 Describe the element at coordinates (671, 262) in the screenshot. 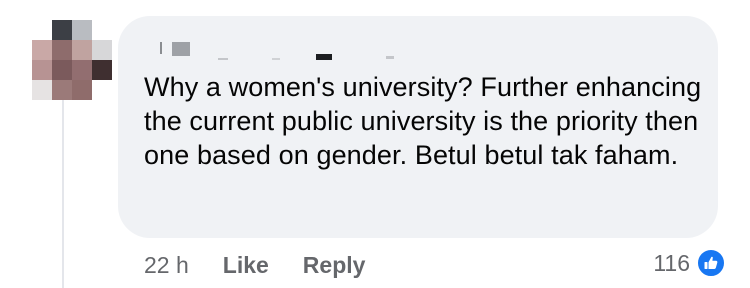

I see `reaction-count: 116` at that location.